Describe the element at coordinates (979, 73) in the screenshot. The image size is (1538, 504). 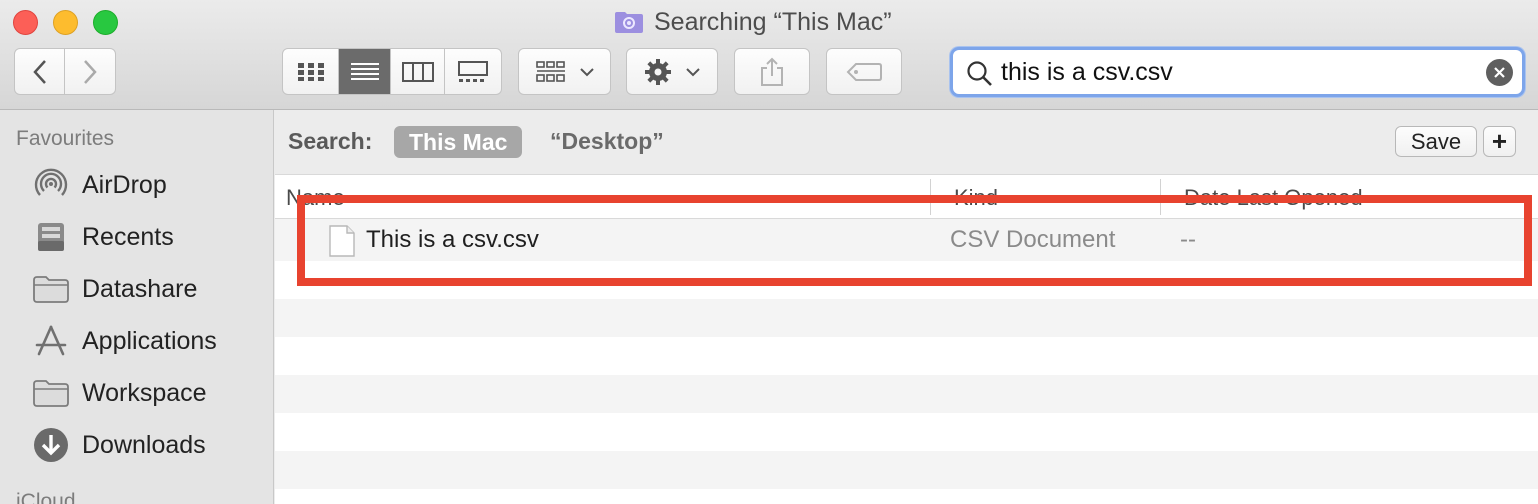
I see `search-icon` at that location.